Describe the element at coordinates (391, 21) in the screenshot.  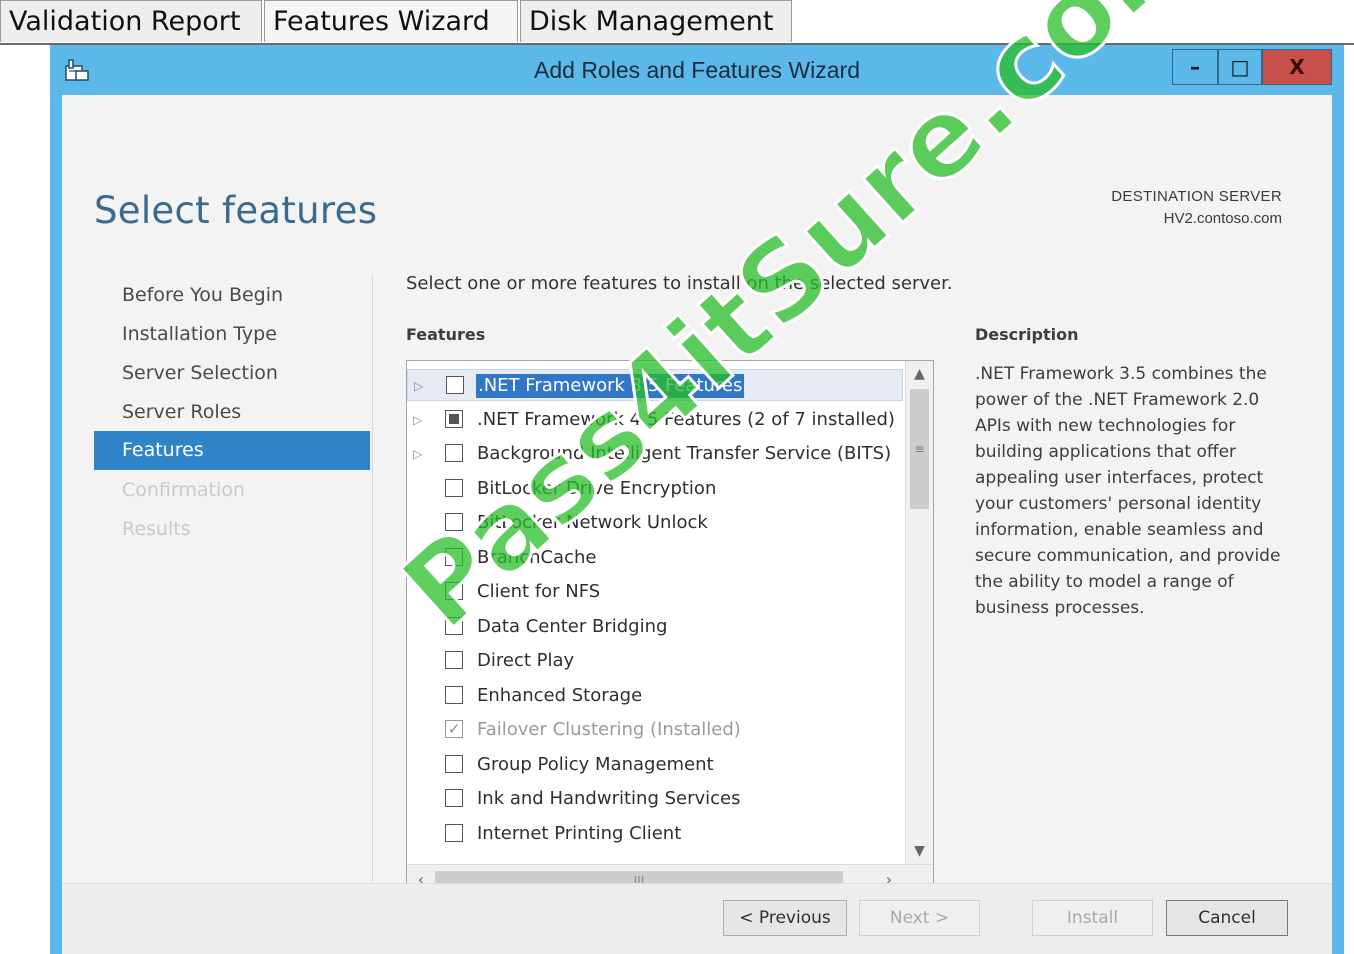
I see `tab-features-wizard: Features Wizard` at that location.